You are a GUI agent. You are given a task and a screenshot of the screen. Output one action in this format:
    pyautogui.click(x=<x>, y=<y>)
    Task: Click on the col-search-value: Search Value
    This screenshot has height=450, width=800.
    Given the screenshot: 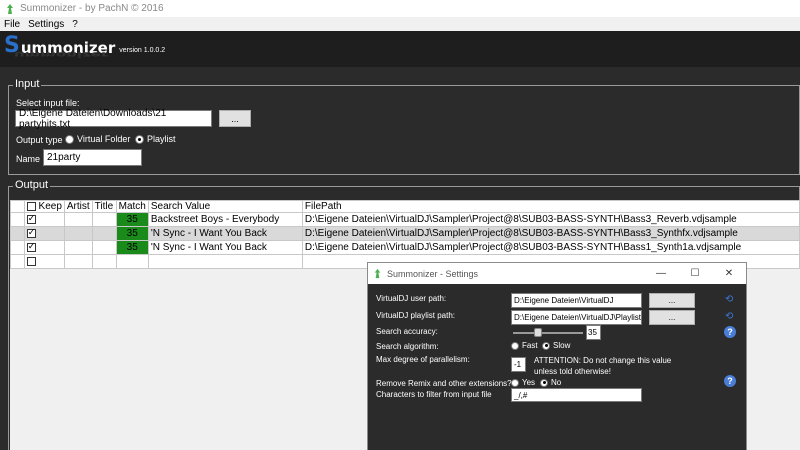 What is the action you would take?
    pyautogui.click(x=225, y=206)
    